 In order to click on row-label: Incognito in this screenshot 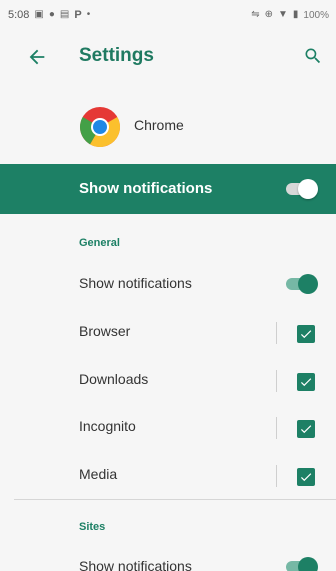, I will do `click(107, 426)`.